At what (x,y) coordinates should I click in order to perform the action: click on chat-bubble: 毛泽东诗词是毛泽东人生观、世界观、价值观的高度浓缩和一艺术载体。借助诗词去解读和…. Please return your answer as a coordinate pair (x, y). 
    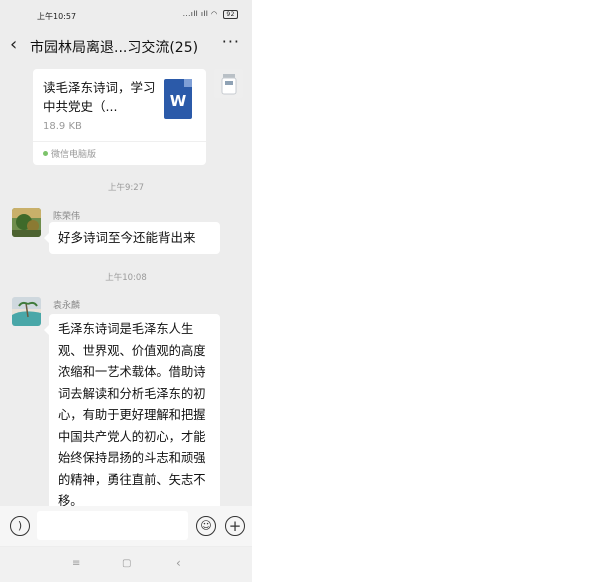
    Looking at the image, I should click on (132, 414).